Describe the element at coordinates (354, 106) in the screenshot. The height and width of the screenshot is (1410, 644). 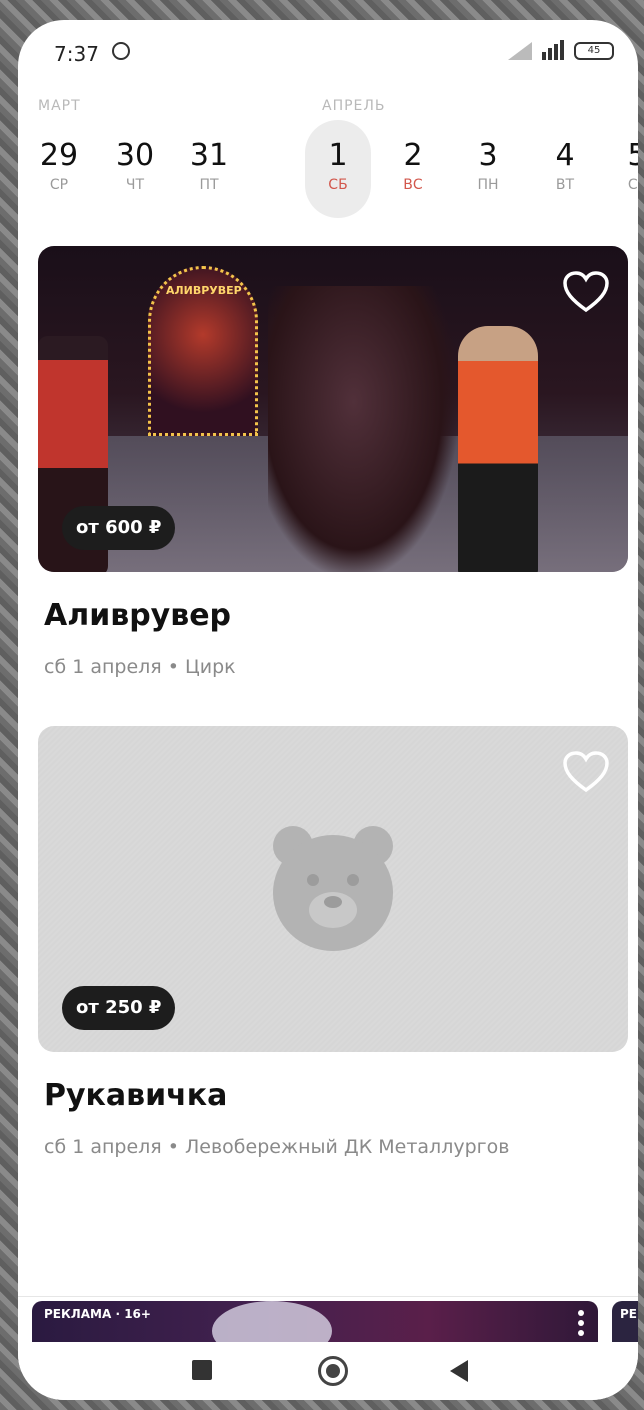
I see `month-label-april: АПРЕЛЬ` at that location.